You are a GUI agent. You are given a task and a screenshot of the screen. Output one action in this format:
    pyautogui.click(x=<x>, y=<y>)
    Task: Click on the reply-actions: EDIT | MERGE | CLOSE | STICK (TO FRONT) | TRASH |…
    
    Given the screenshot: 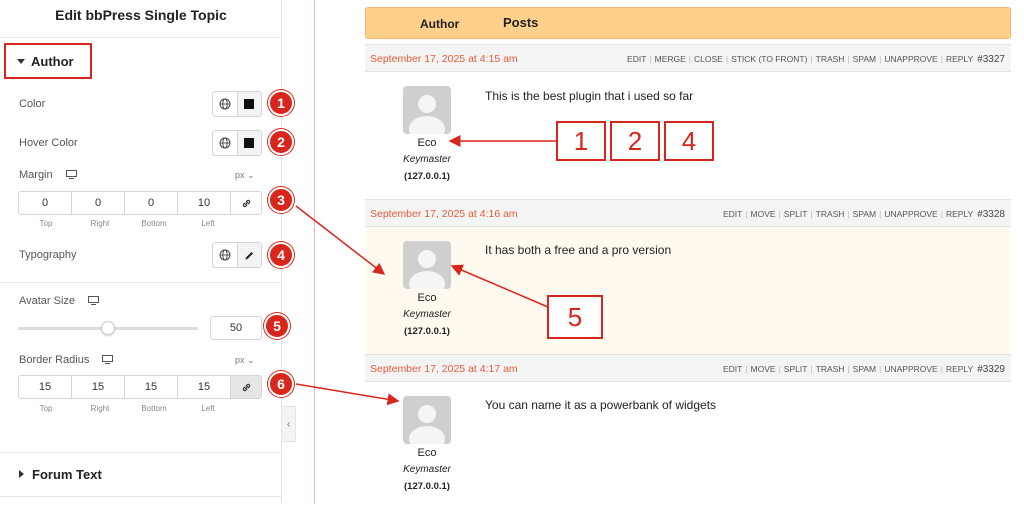 What is the action you would take?
    pyautogui.click(x=816, y=59)
    